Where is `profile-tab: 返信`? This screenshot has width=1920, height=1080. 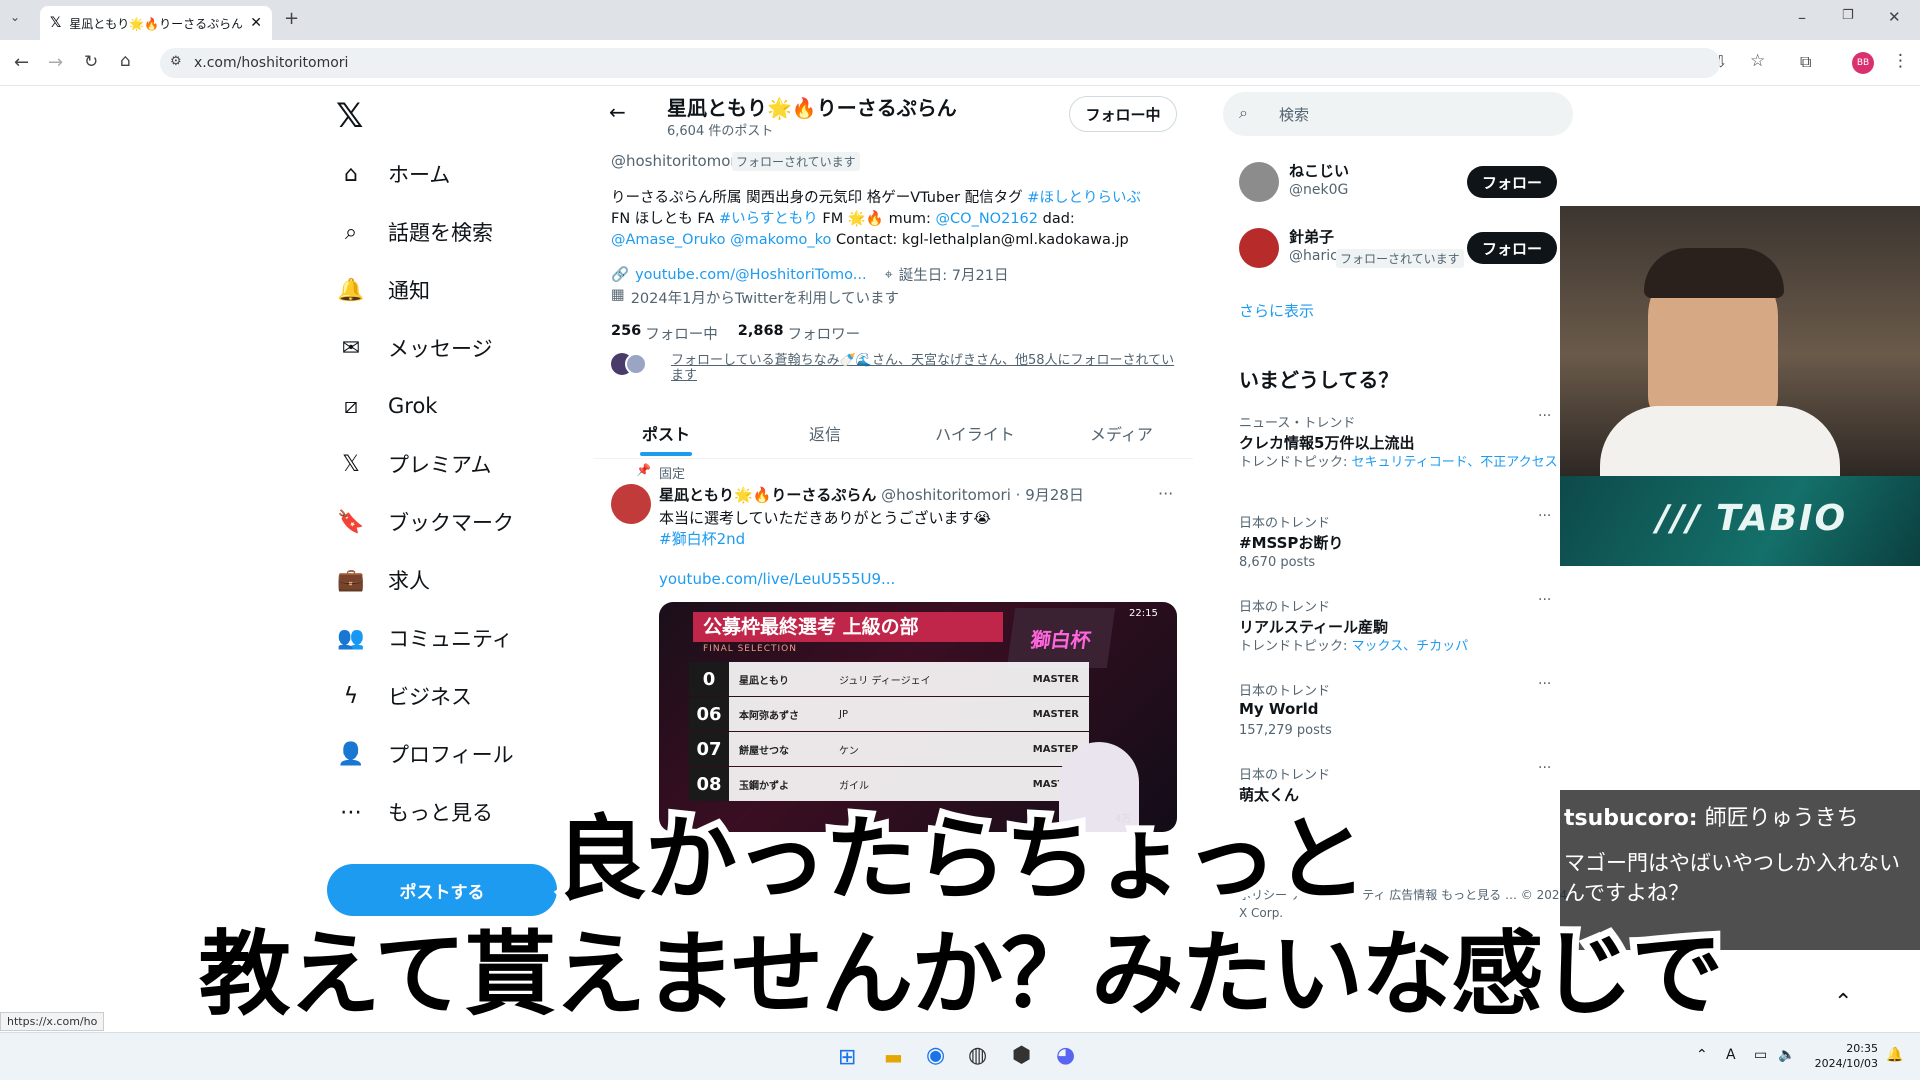 profile-tab: 返信 is located at coordinates (825, 433).